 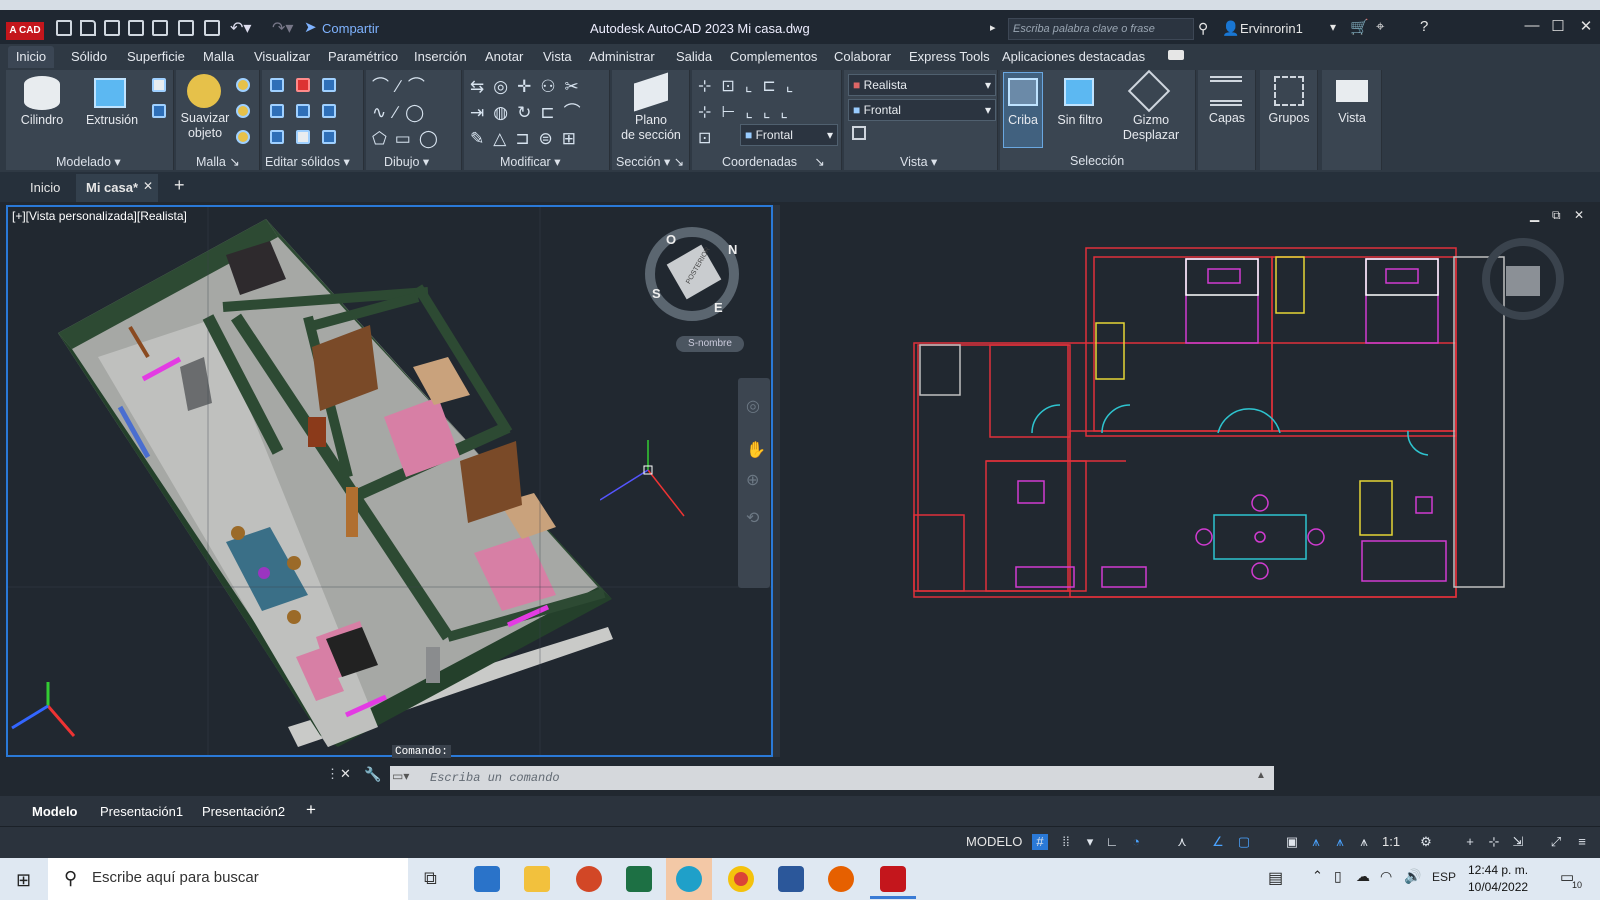 I want to click on grip-icon: ⋮, so click(x=332, y=774).